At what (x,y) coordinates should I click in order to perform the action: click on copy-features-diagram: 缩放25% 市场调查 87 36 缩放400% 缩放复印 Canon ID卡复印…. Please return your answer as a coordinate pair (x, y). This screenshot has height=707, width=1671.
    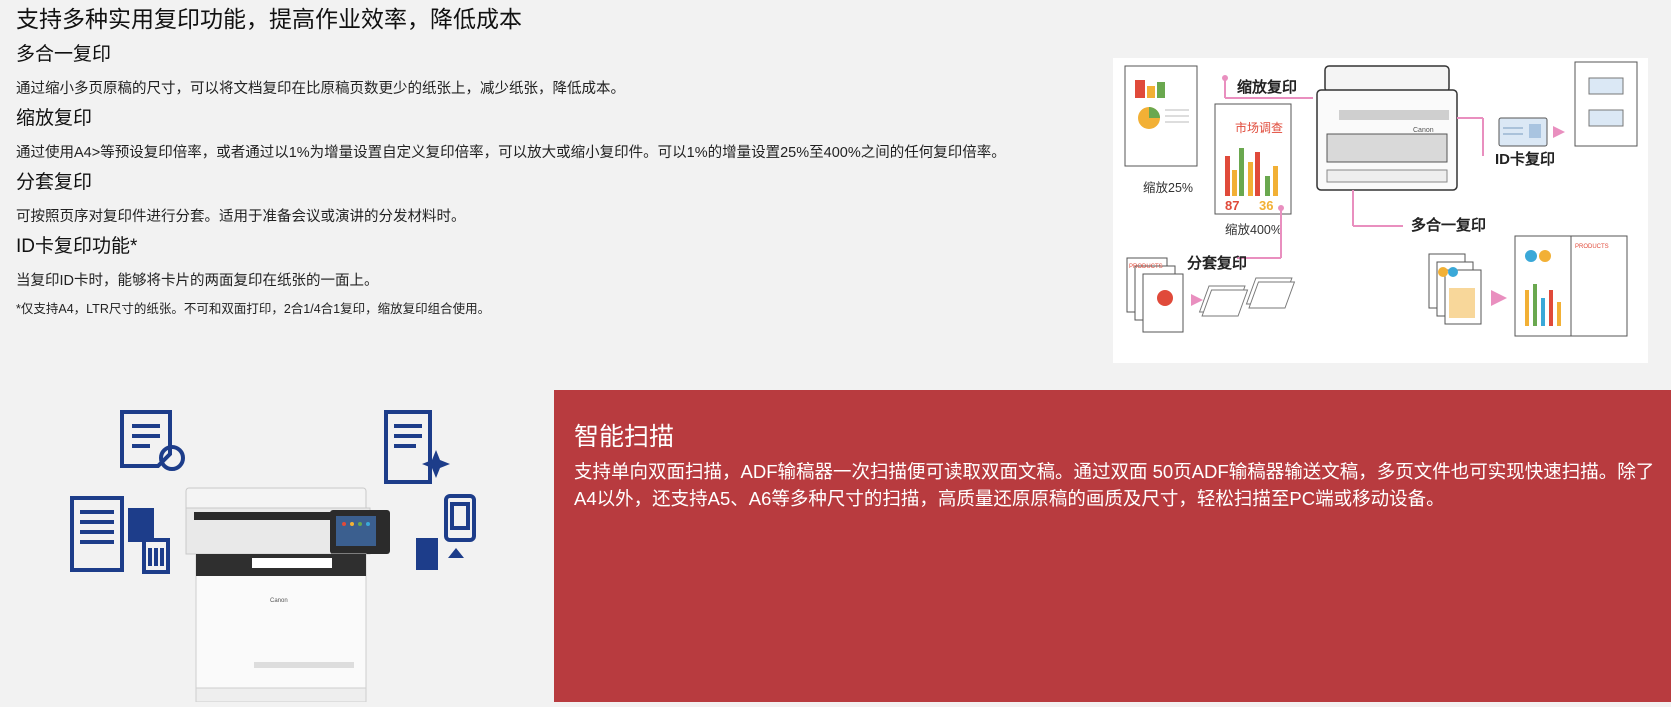
    Looking at the image, I should click on (1380, 210).